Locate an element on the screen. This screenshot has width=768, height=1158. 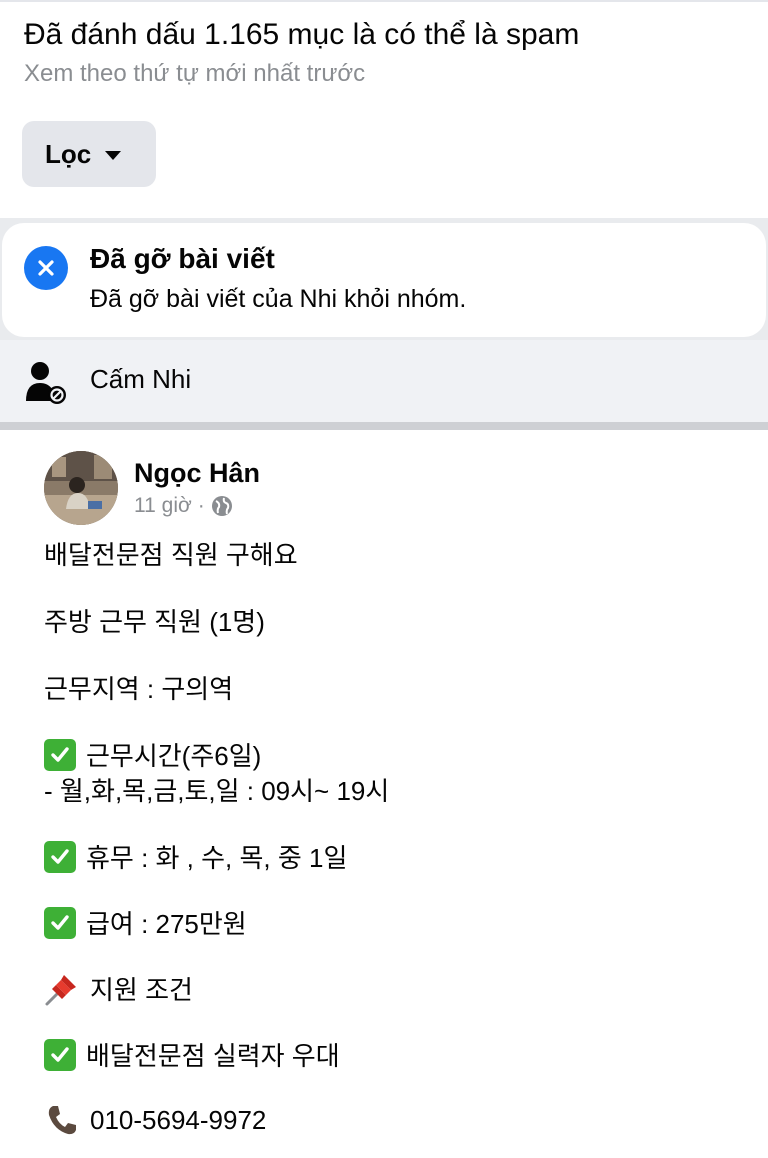
ban-user-button: Cấm Nhi is located at coordinates (384, 381).